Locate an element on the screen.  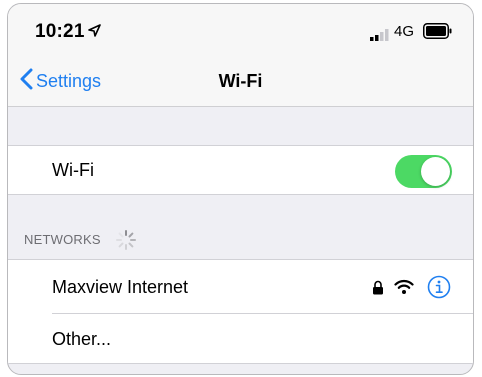
wifi-toggle-row: Wi-Fi is located at coordinates (240, 170).